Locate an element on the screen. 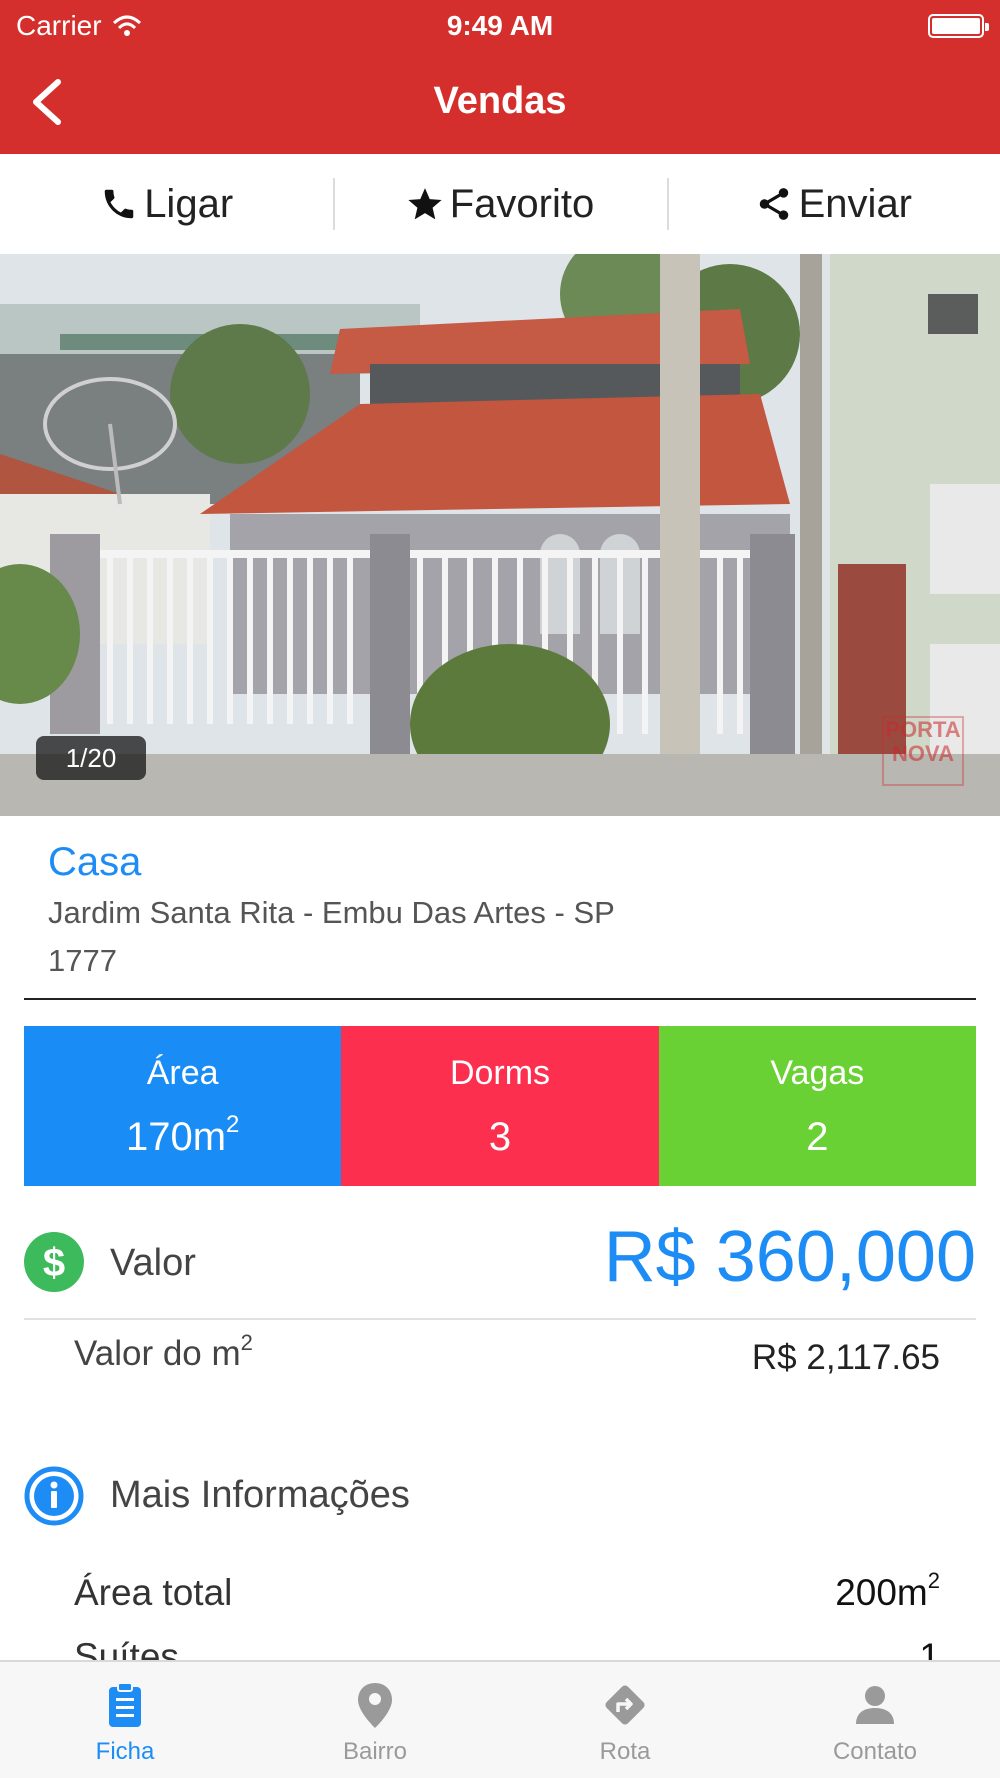 The width and height of the screenshot is (1000, 1778). watermark-text: PORTA NOVA is located at coordinates (923, 741).